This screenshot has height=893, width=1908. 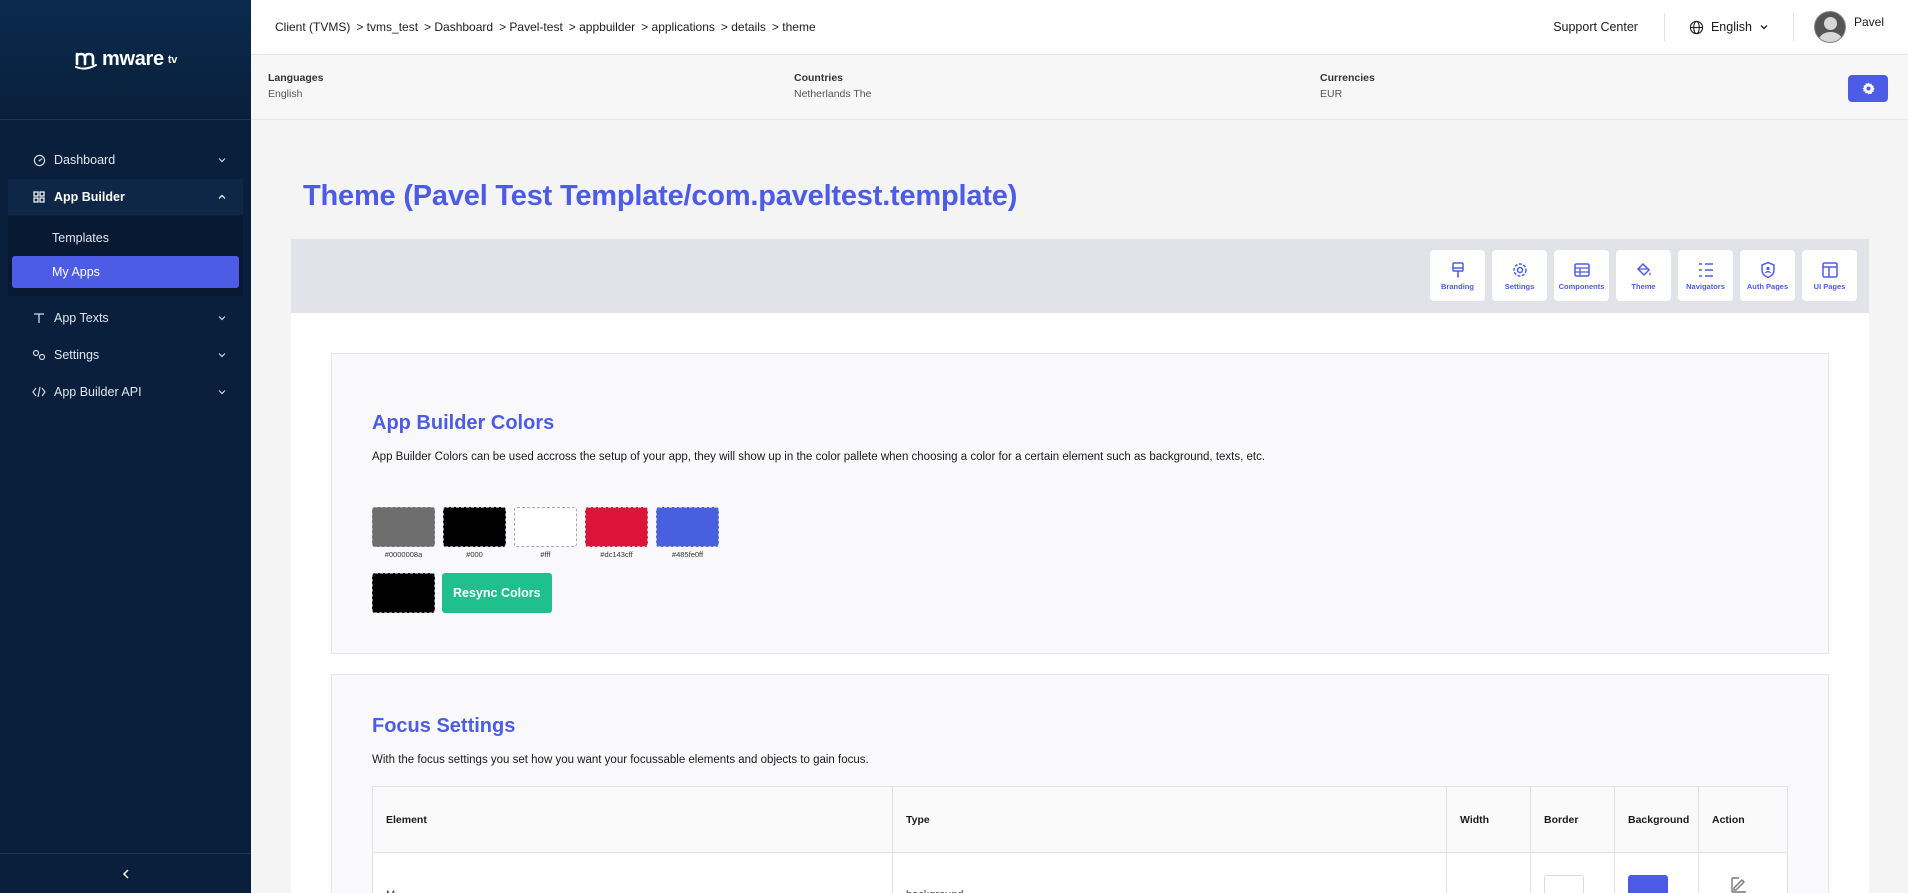 I want to click on sidebar-item-app-builder-api: App Builder API, so click(x=125, y=392).